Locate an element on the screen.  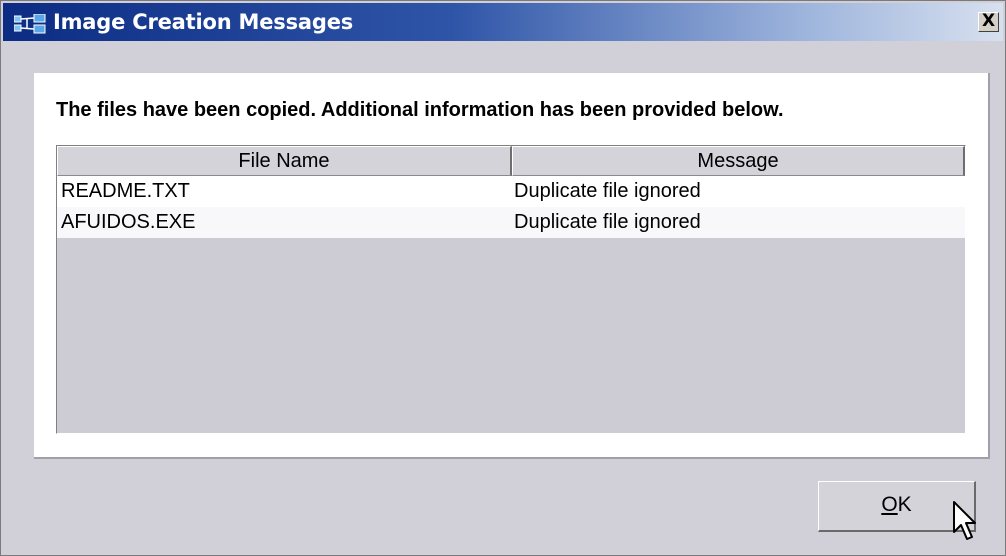
column-header-message: Message is located at coordinates (738, 161).